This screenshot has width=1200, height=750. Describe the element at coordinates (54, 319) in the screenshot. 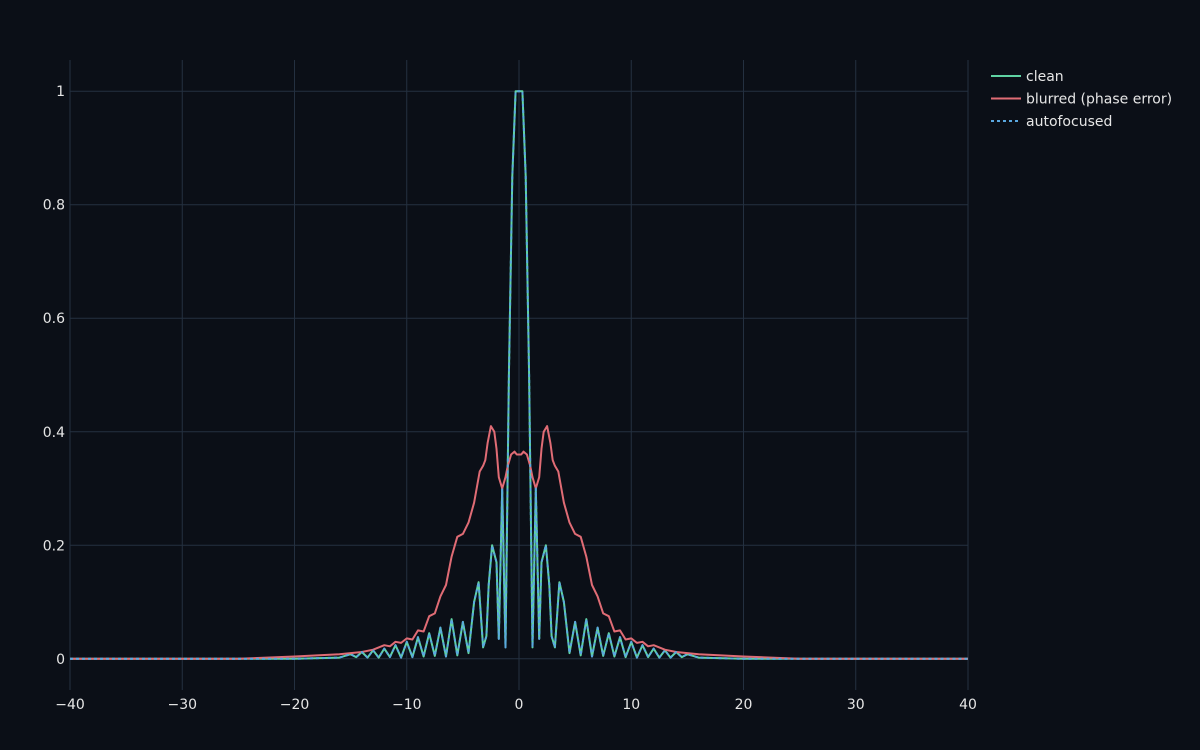

I see `y-tick-label: 0.6` at that location.